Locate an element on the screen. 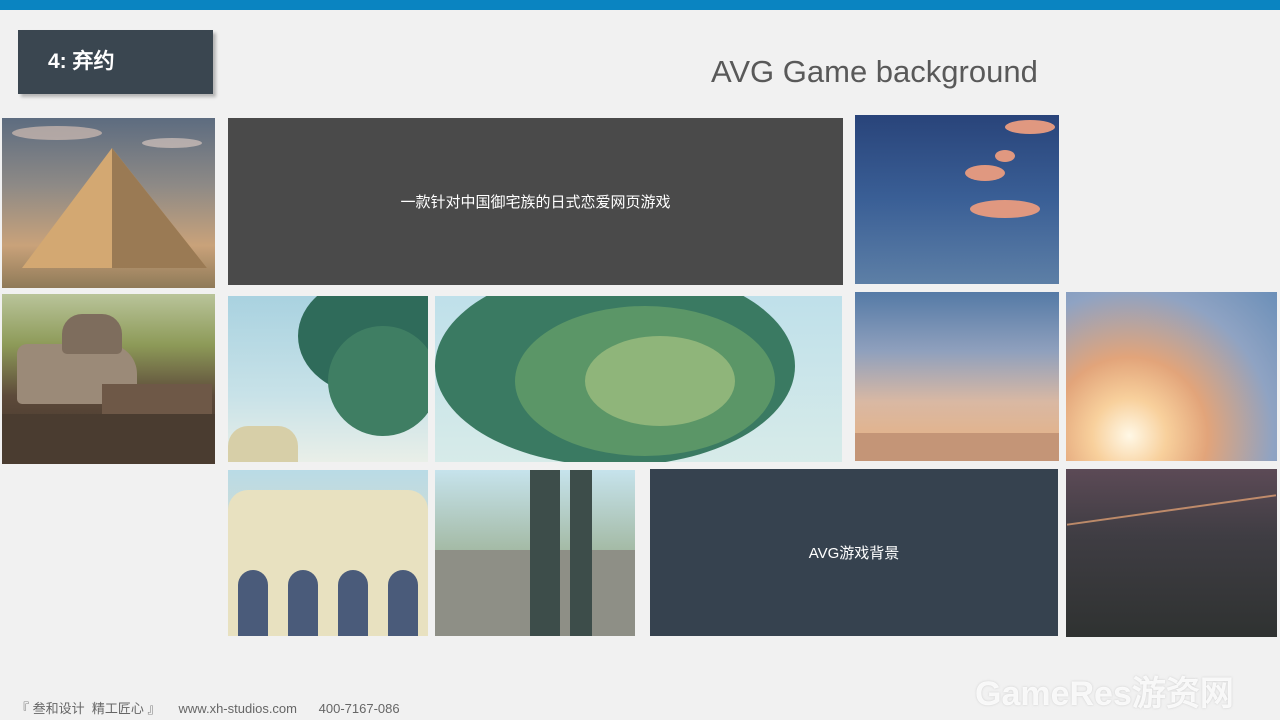  caption-text: AVG游戏背景 is located at coordinates (854, 553).